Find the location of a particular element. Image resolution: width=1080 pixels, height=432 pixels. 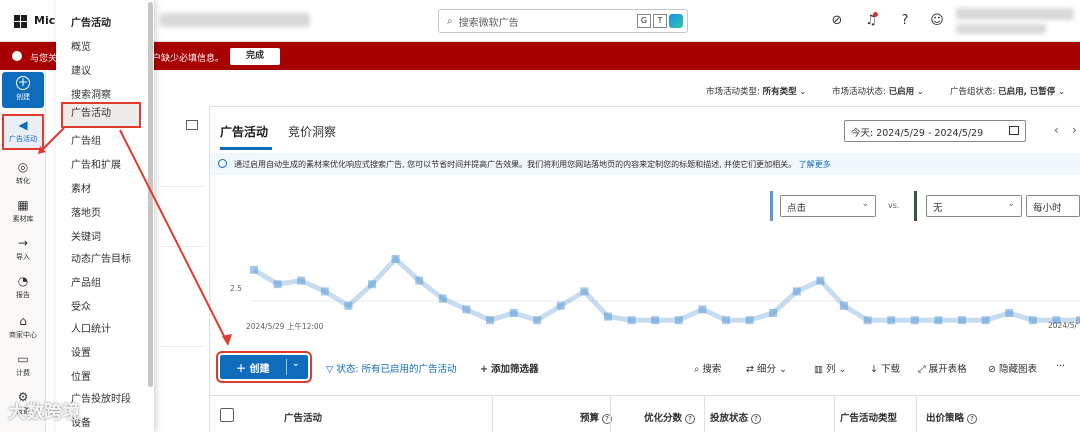

columns-label: 列 is located at coordinates (830, 369).